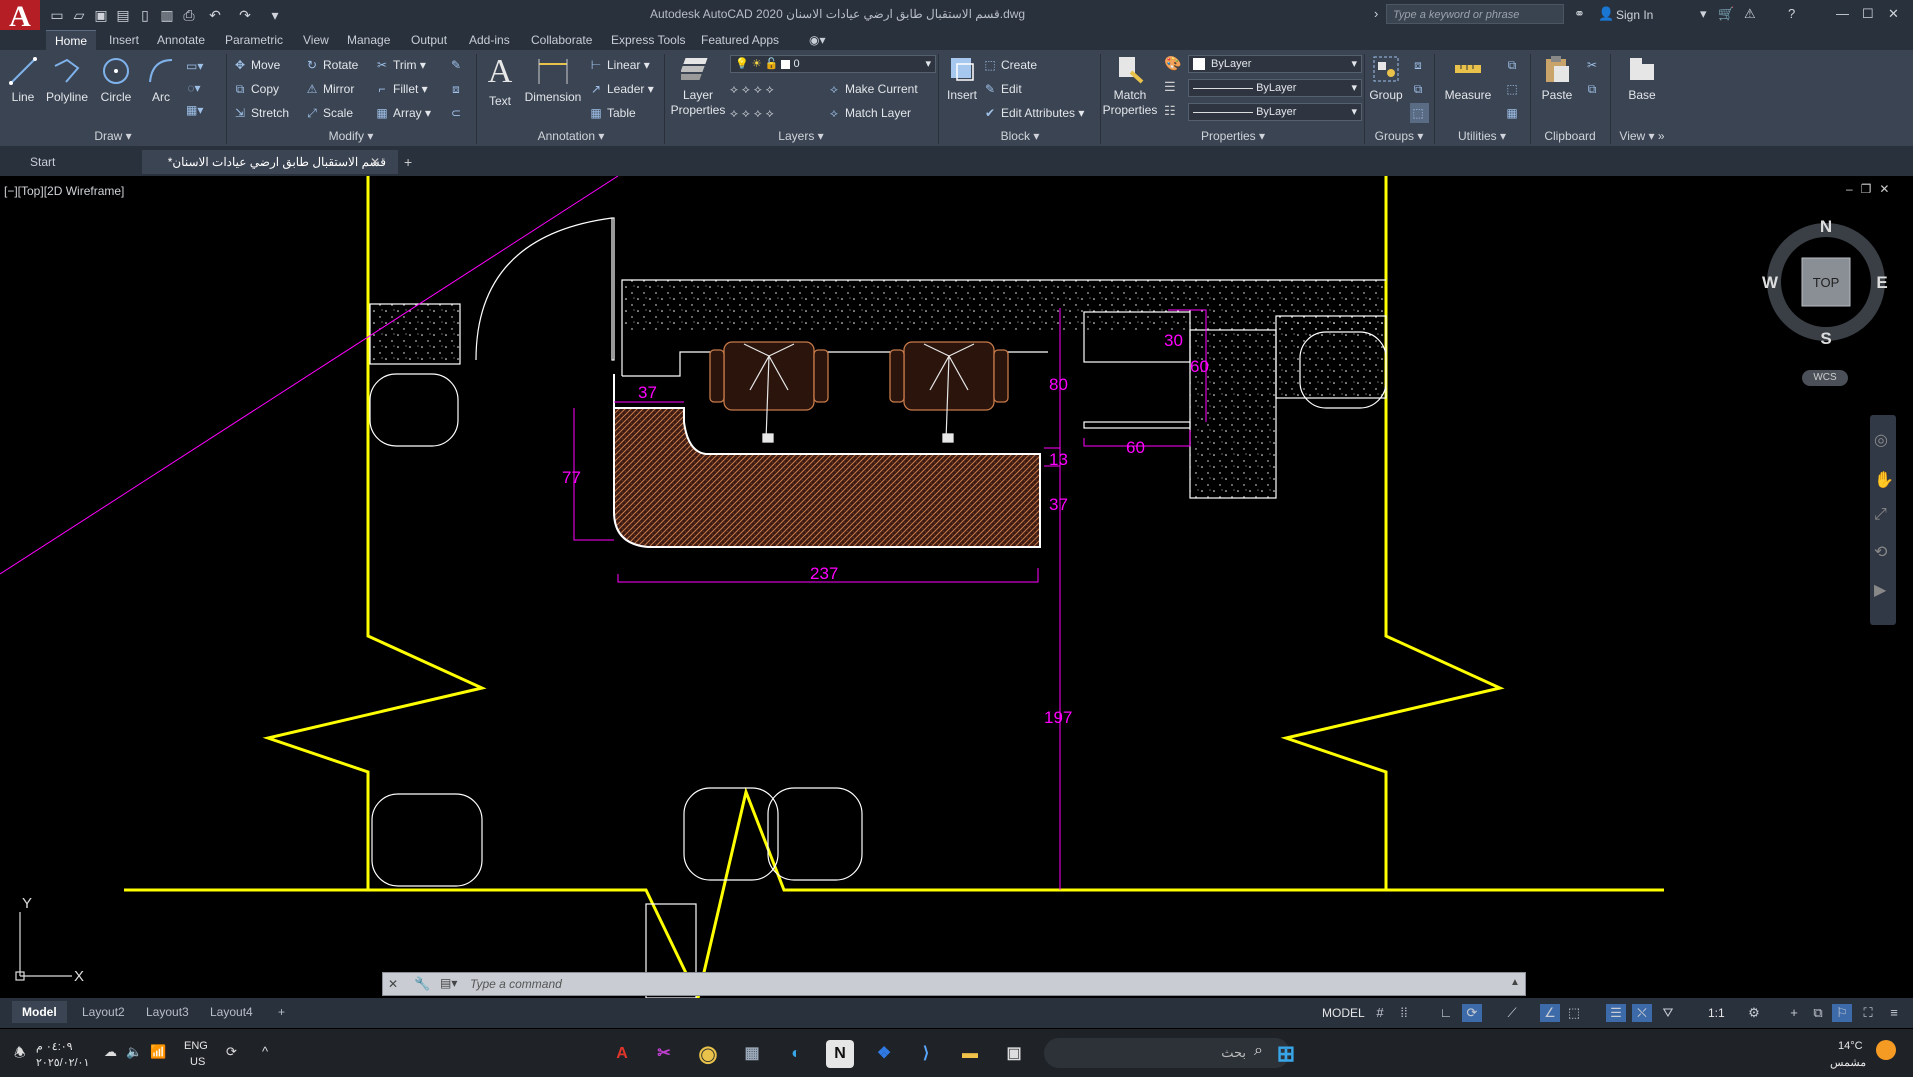 This screenshot has height=1077, width=1913. Describe the element at coordinates (1512, 1013) in the screenshot. I see `isodraft-icon: ⟋` at that location.